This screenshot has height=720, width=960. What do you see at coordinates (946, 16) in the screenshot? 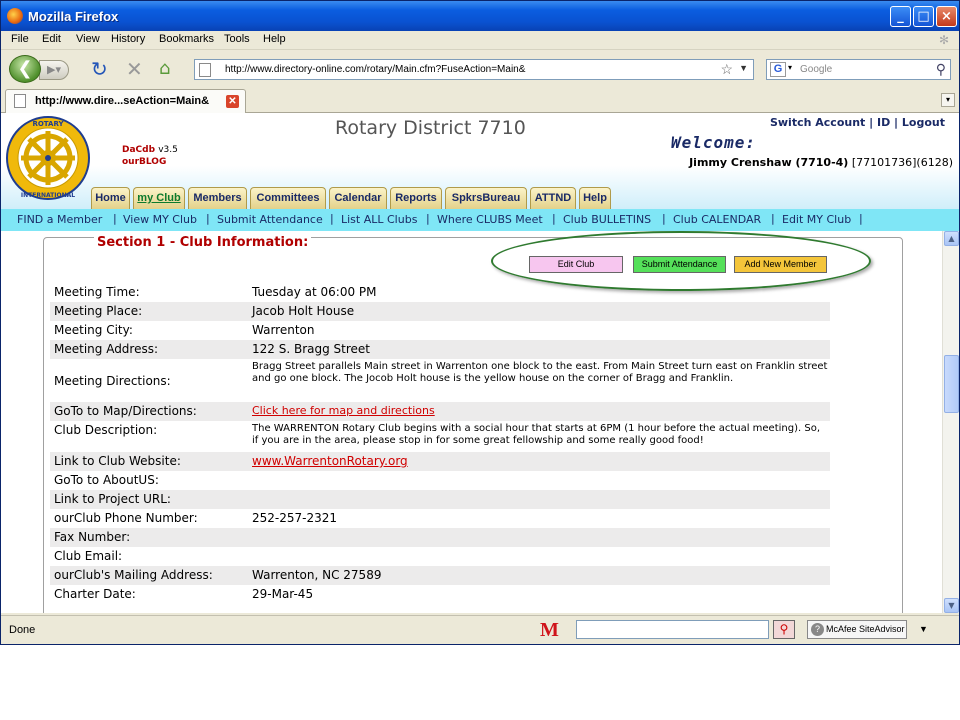
I see `close-button: ×` at bounding box center [946, 16].